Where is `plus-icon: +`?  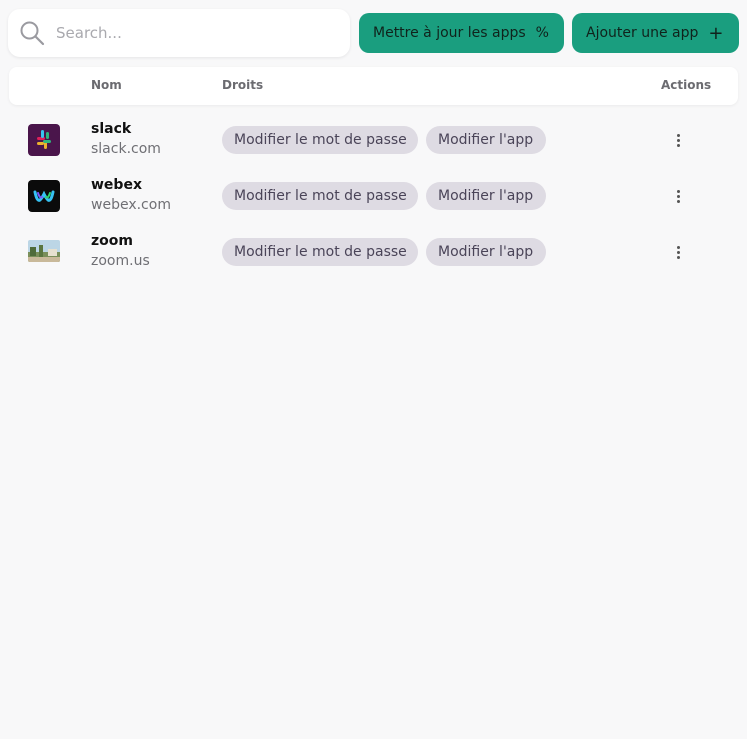
plus-icon: + is located at coordinates (716, 33).